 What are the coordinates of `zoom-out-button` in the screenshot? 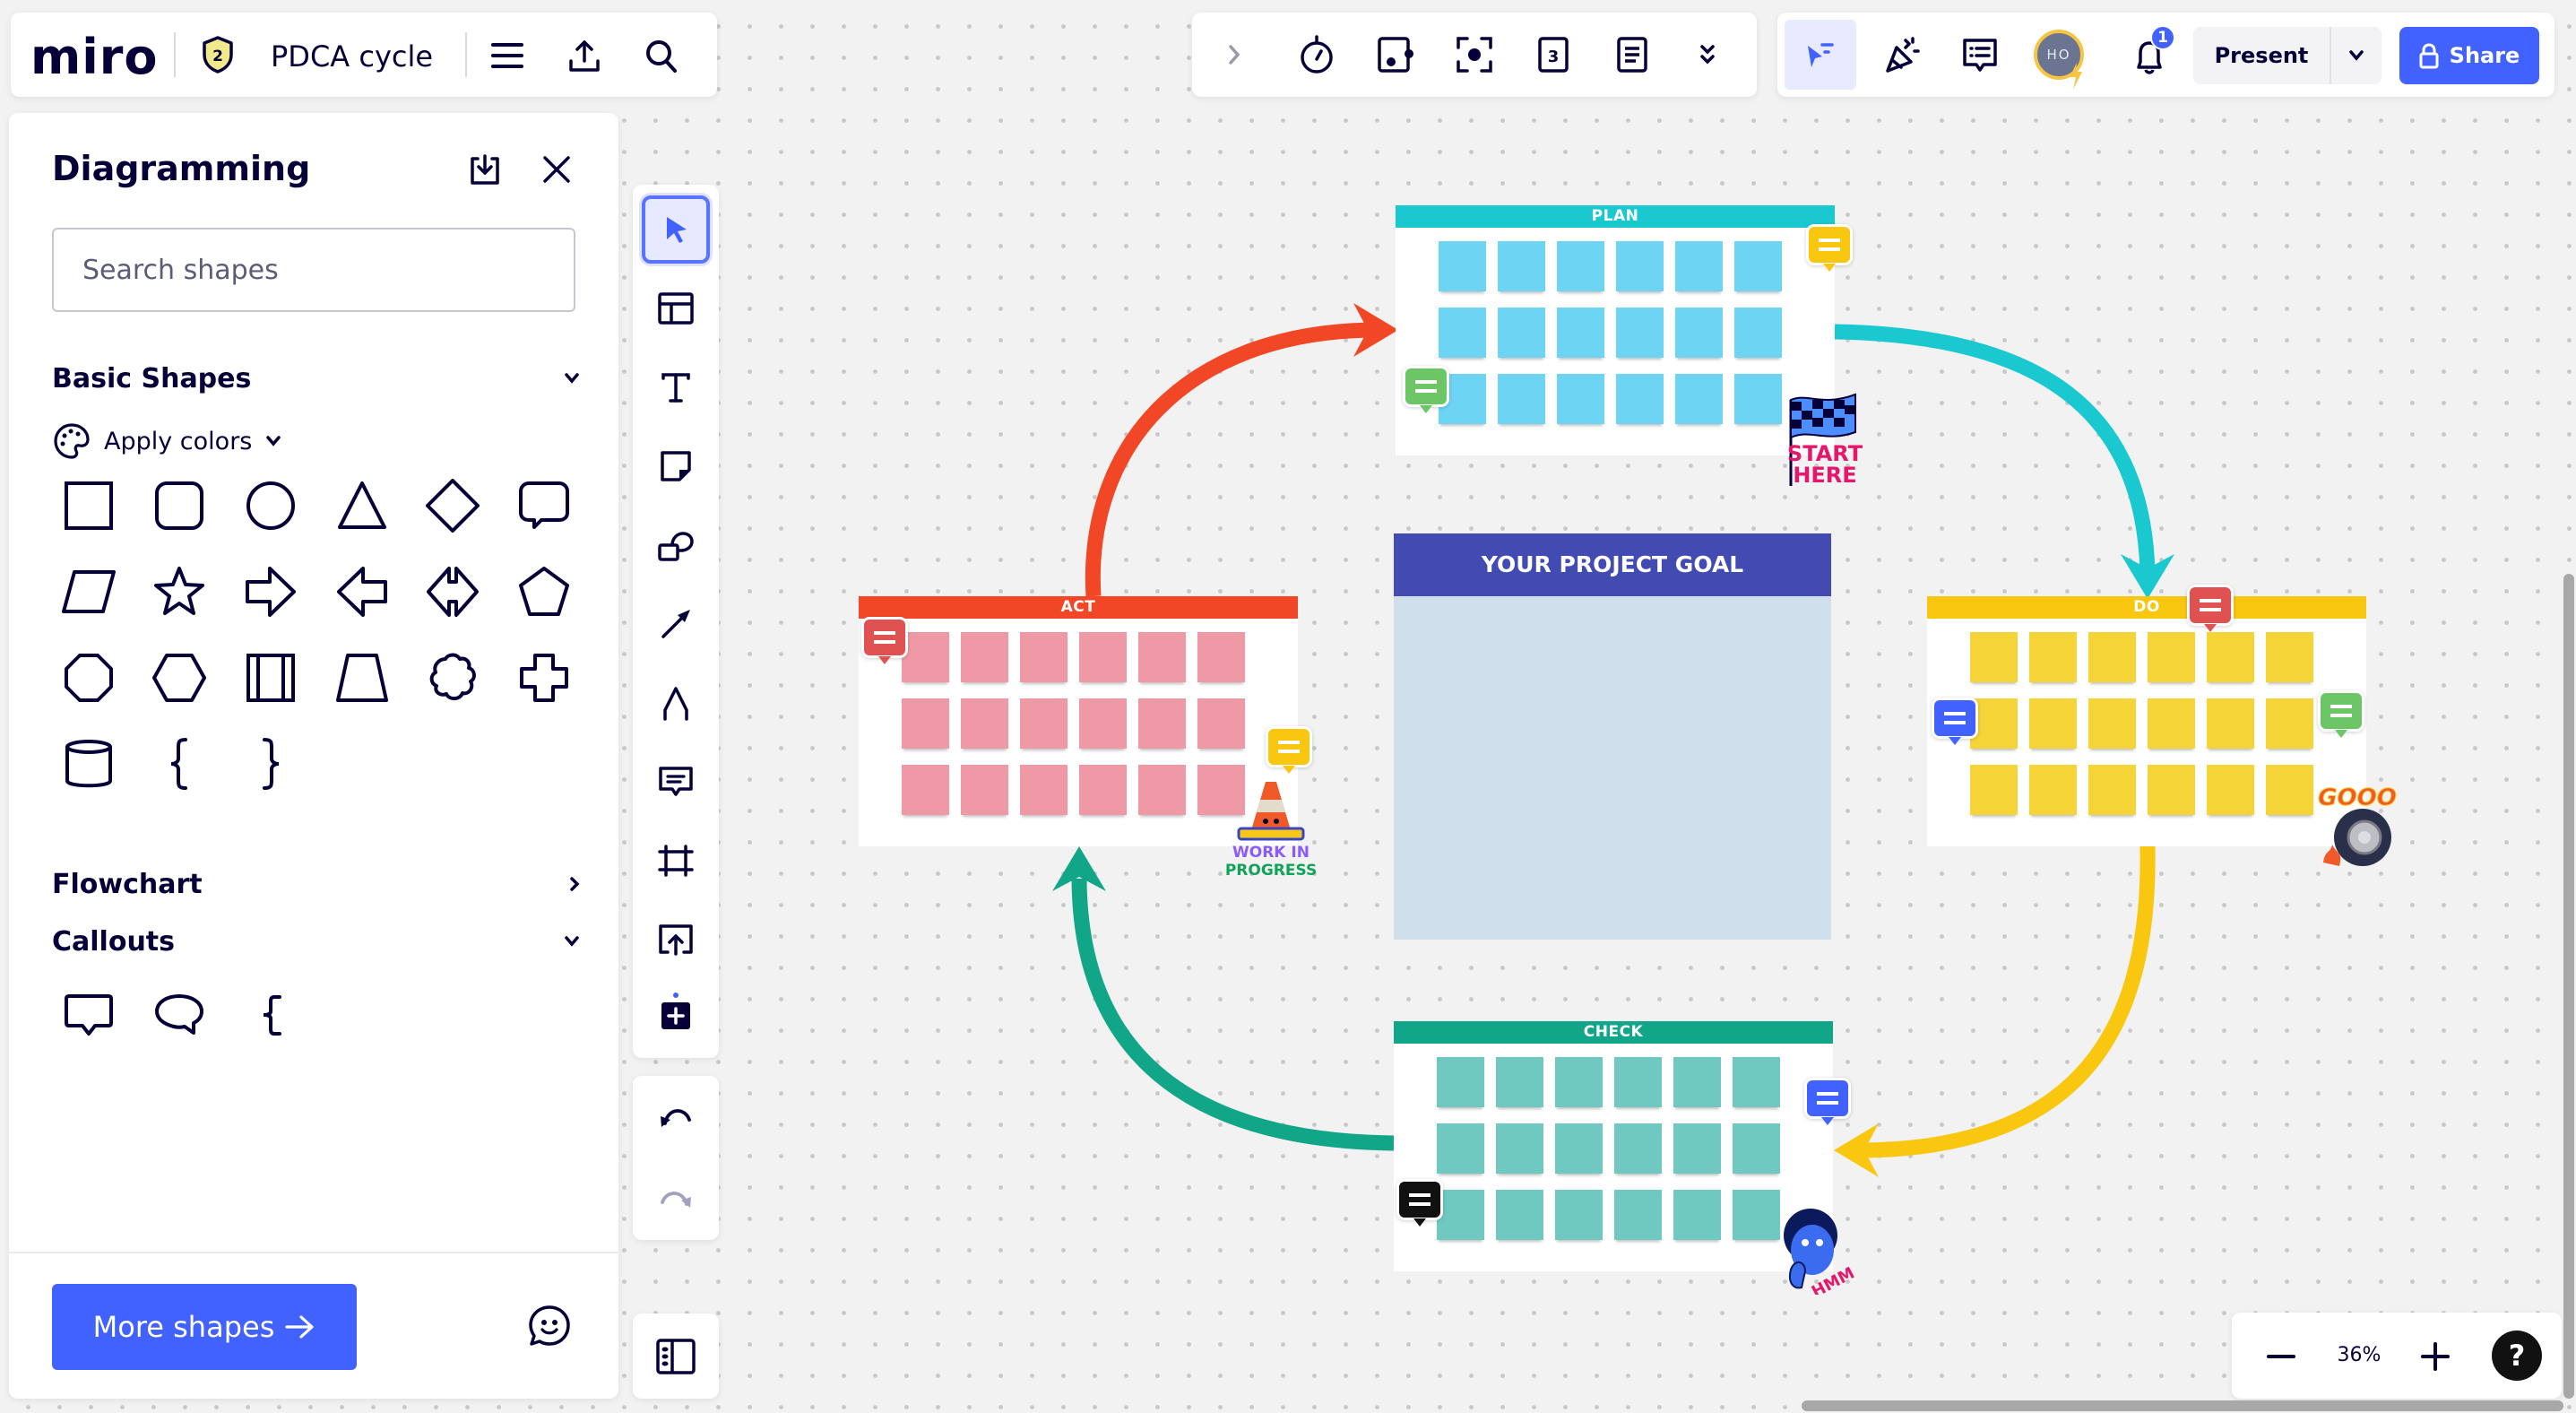 It's located at (2281, 1356).